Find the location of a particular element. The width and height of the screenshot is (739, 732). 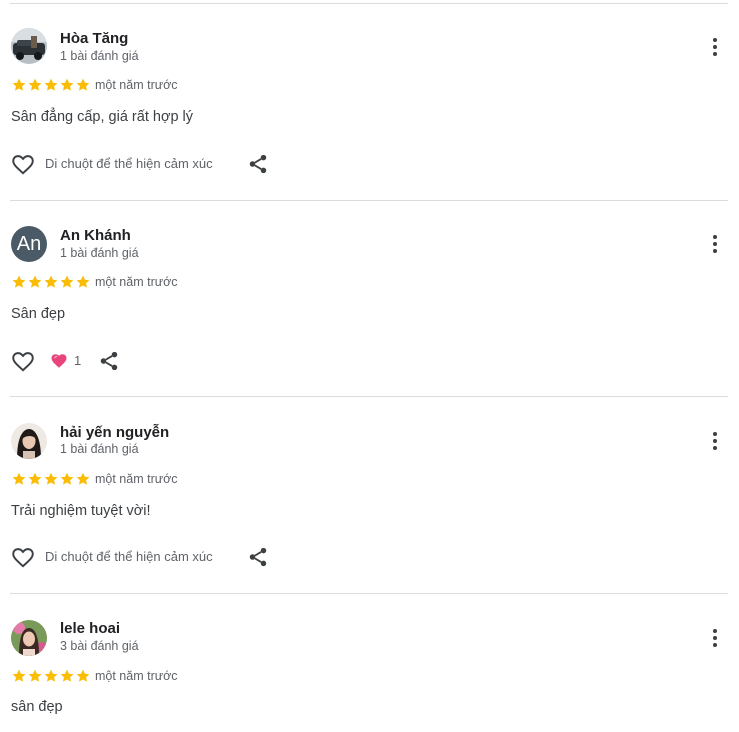

reviewer-avatar: An is located at coordinates (29, 244).